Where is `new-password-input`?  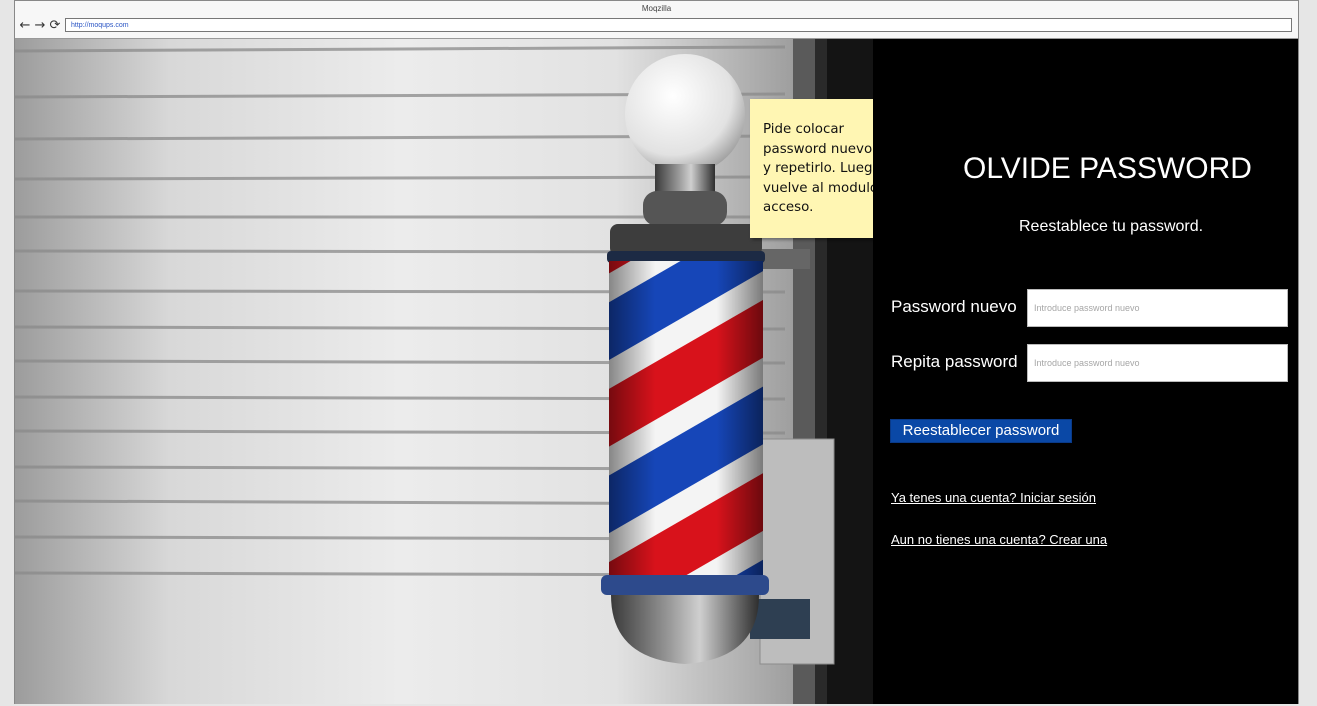 new-password-input is located at coordinates (1157, 308).